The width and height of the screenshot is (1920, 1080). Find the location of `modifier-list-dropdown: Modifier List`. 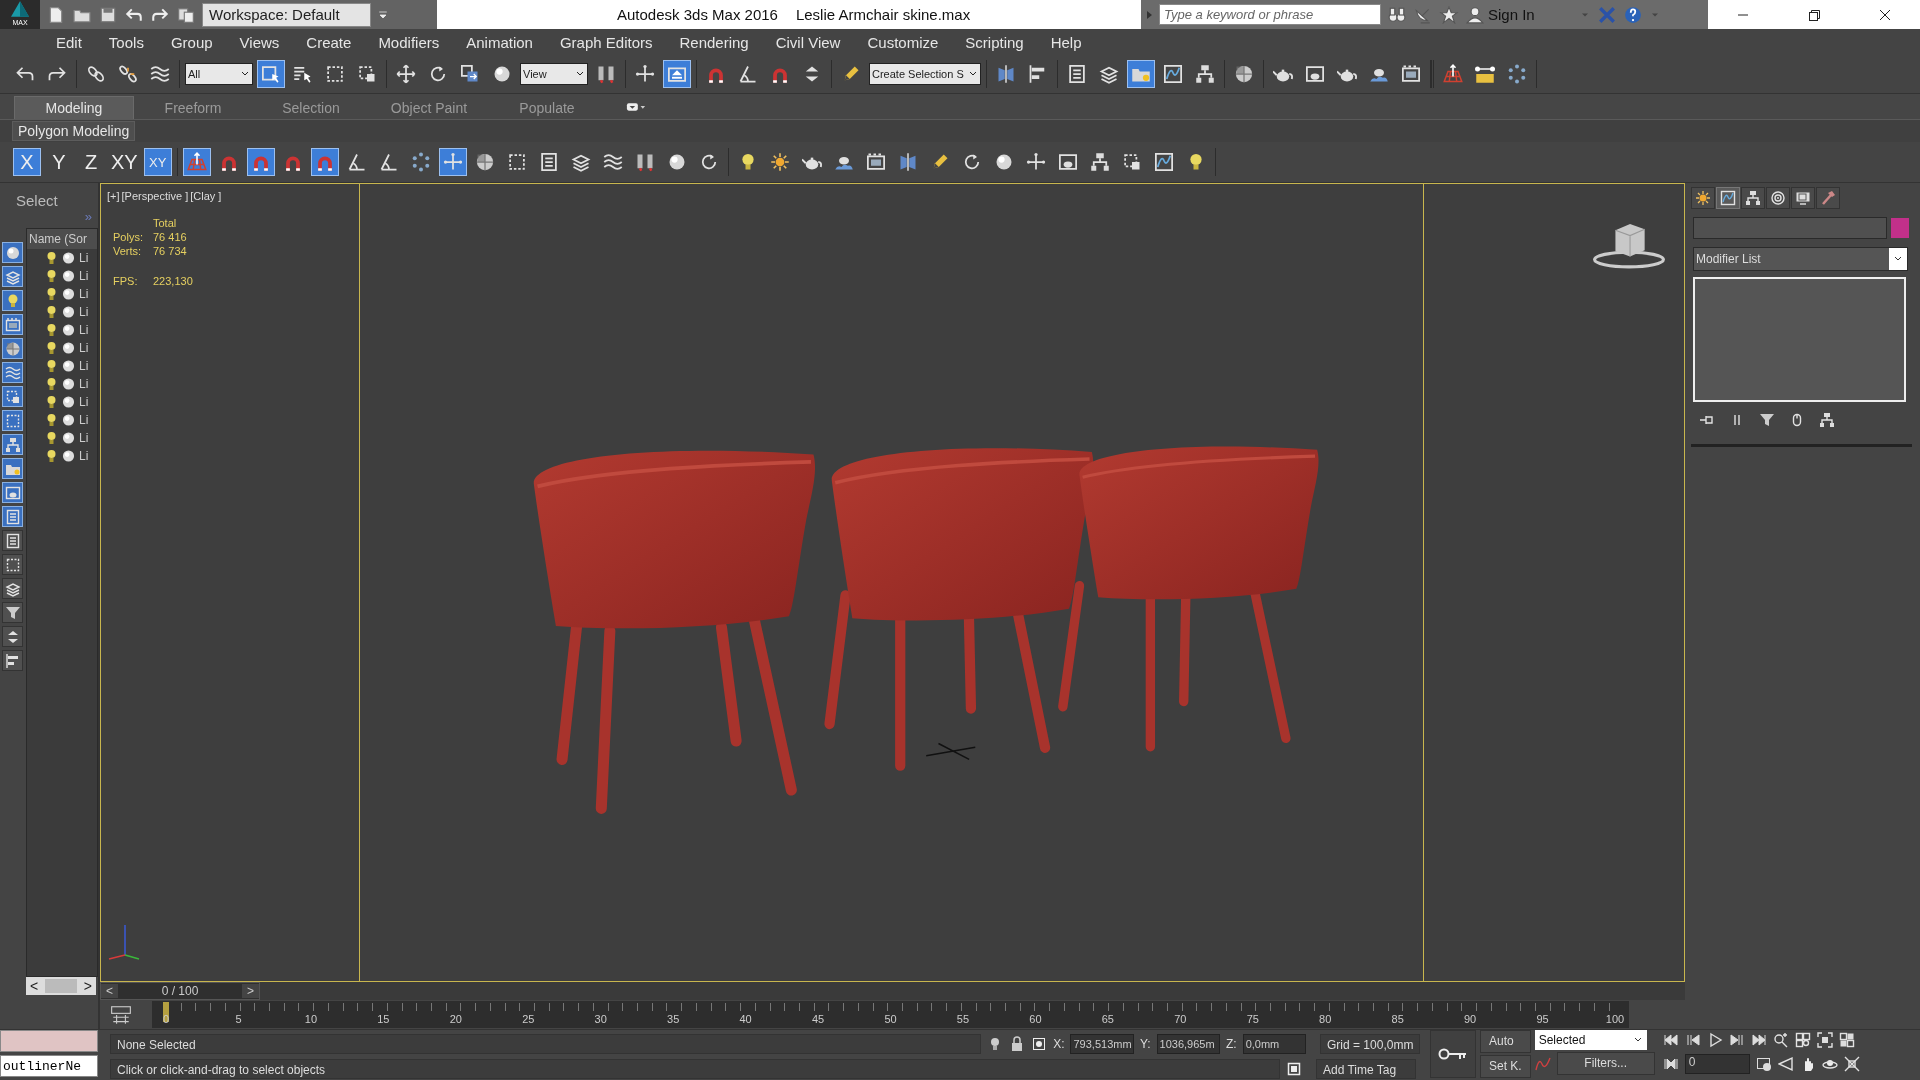

modifier-list-dropdown: Modifier List is located at coordinates (1800, 259).